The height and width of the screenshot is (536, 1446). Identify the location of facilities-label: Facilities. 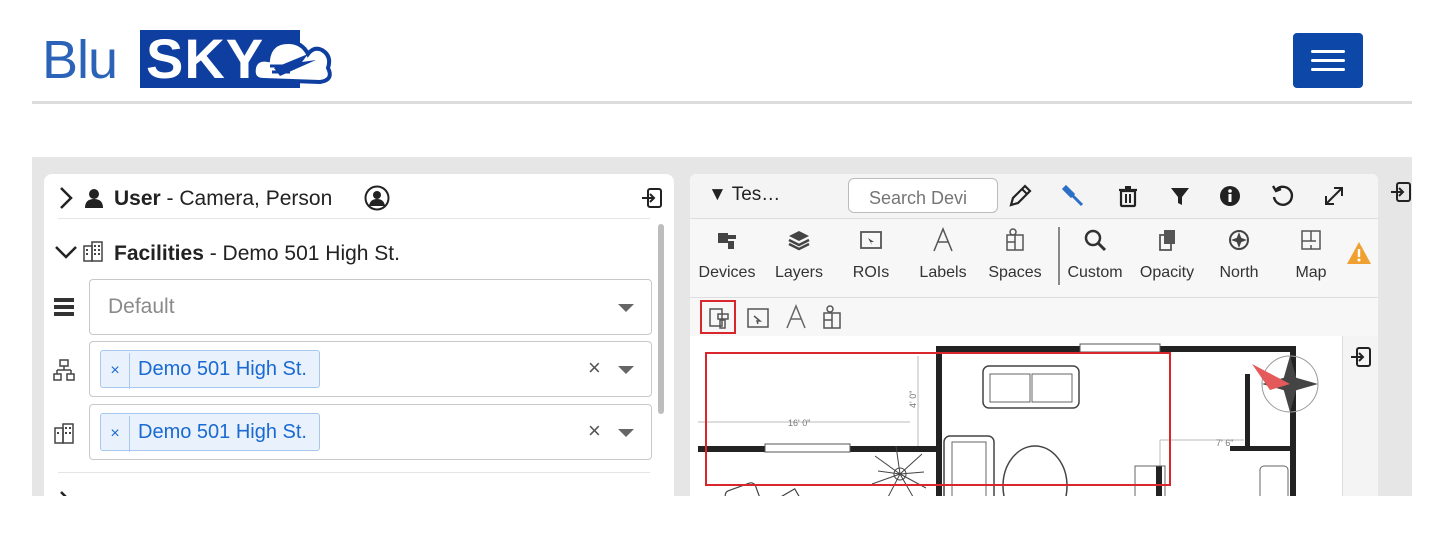
(159, 253).